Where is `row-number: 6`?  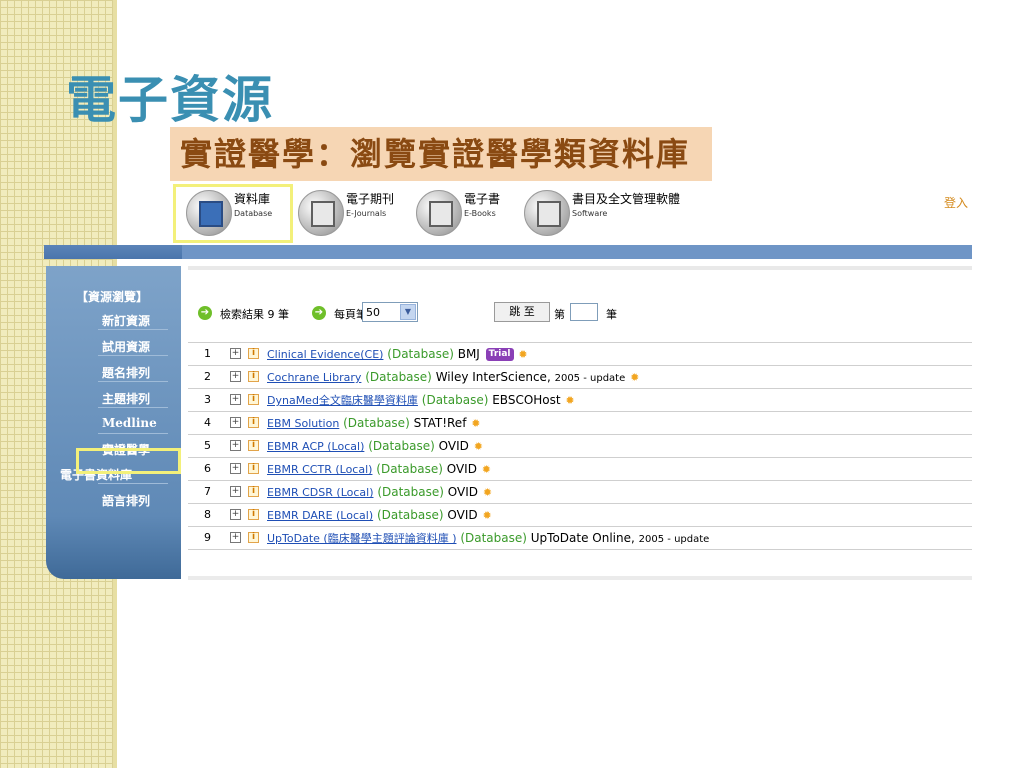 row-number: 6 is located at coordinates (207, 468).